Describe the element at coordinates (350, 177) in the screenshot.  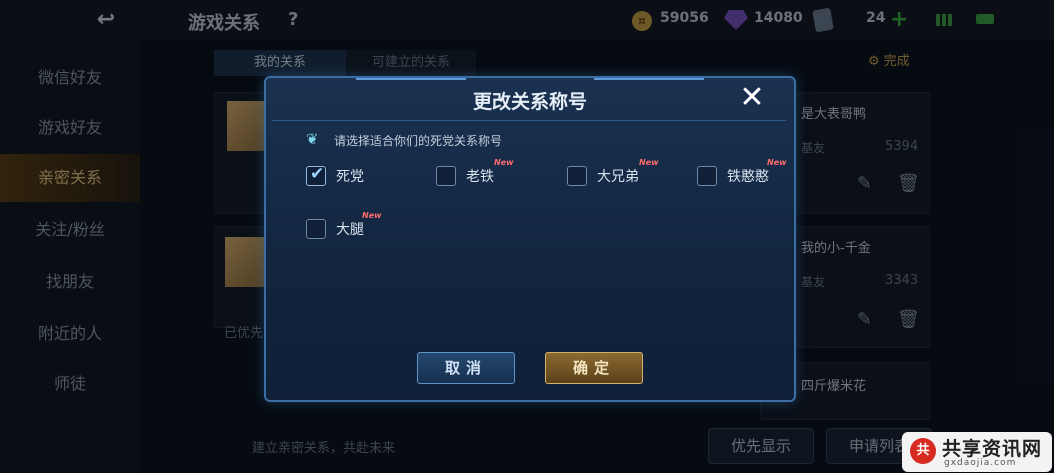
I see `option-label: 死党` at that location.